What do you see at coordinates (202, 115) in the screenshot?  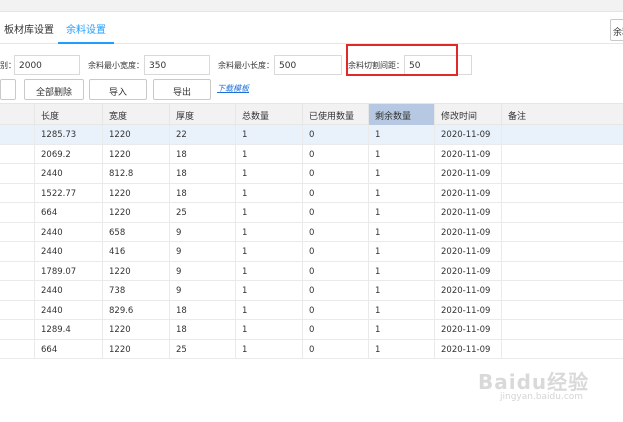 I see `col-thickness: 厚度` at bounding box center [202, 115].